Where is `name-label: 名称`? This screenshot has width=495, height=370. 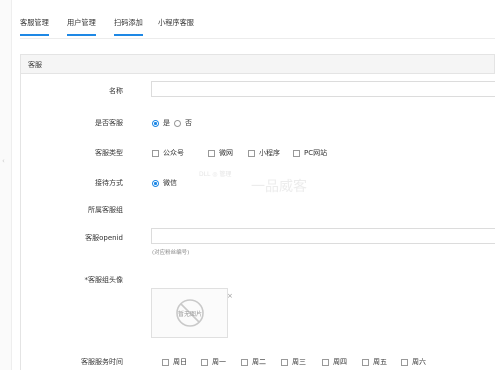 name-label: 名称 is located at coordinates (116, 91).